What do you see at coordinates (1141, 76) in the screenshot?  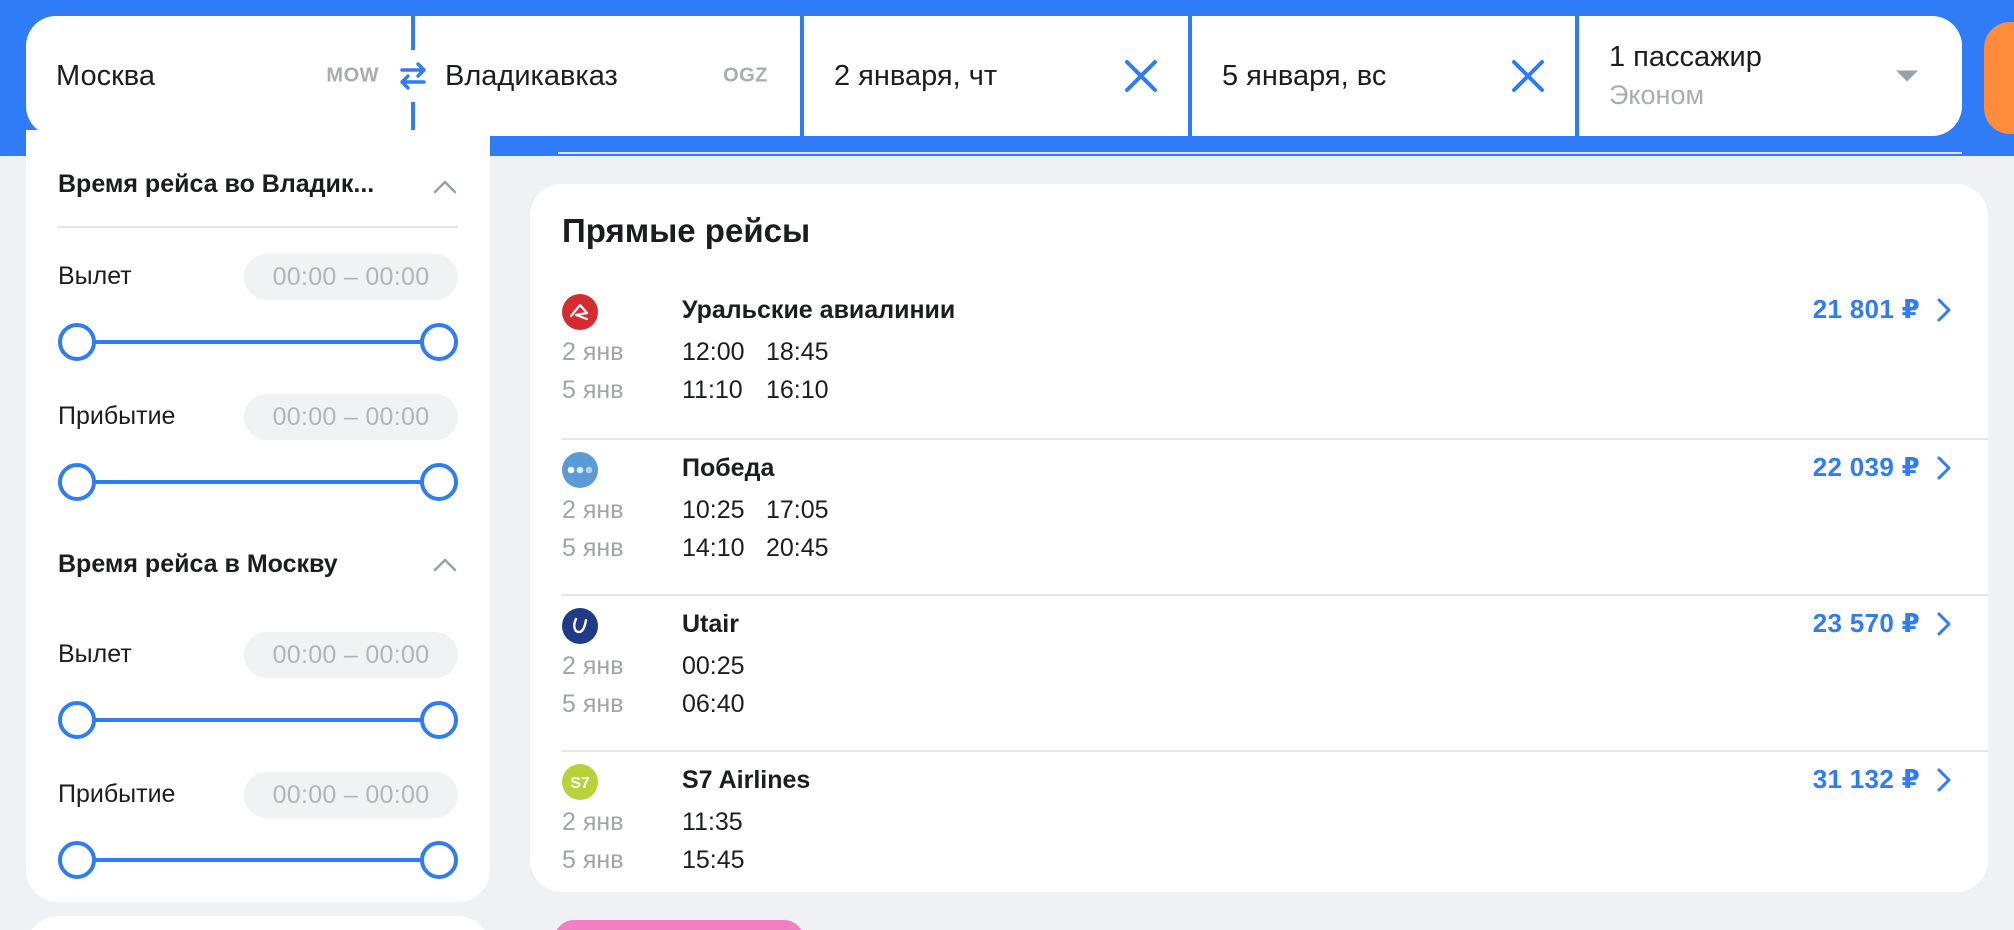 I see `clear-depart-date-icon` at bounding box center [1141, 76].